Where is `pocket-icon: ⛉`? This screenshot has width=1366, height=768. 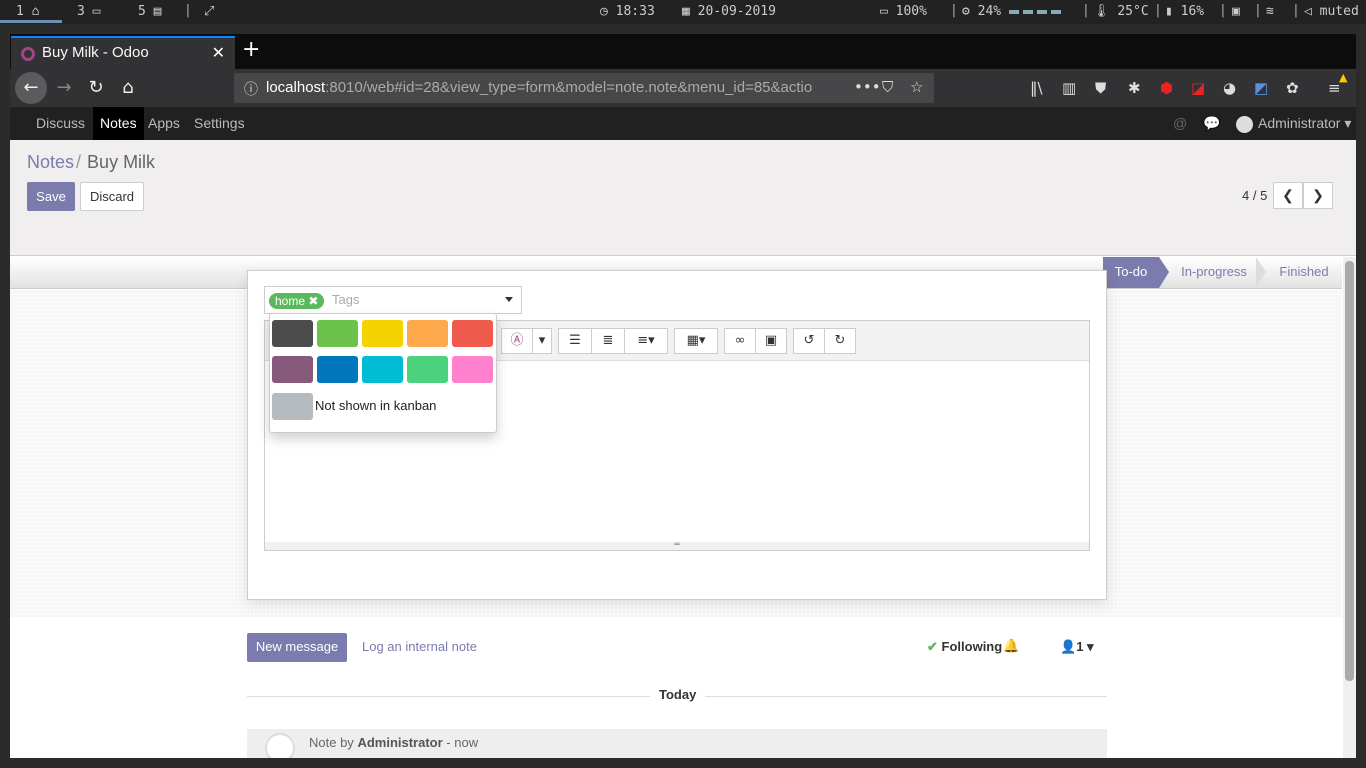 pocket-icon: ⛉ is located at coordinates (887, 87).